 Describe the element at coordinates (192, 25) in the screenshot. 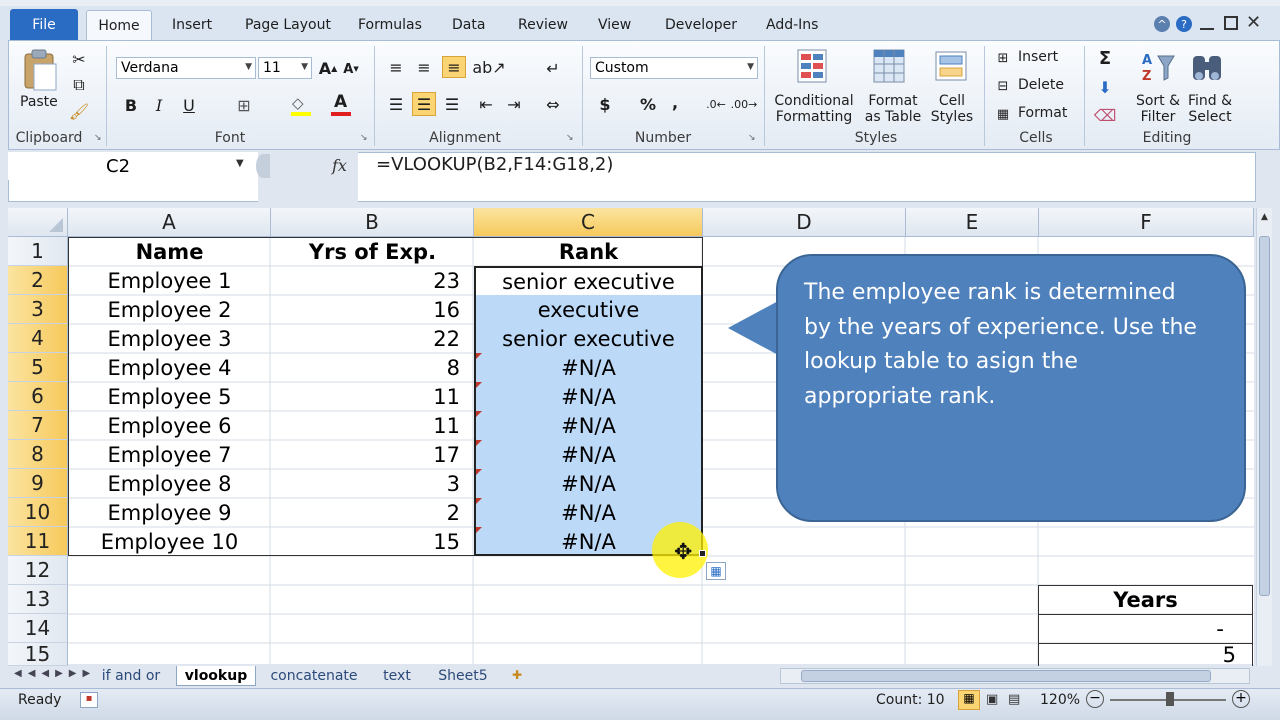

I see `tab-insert: Insert` at that location.